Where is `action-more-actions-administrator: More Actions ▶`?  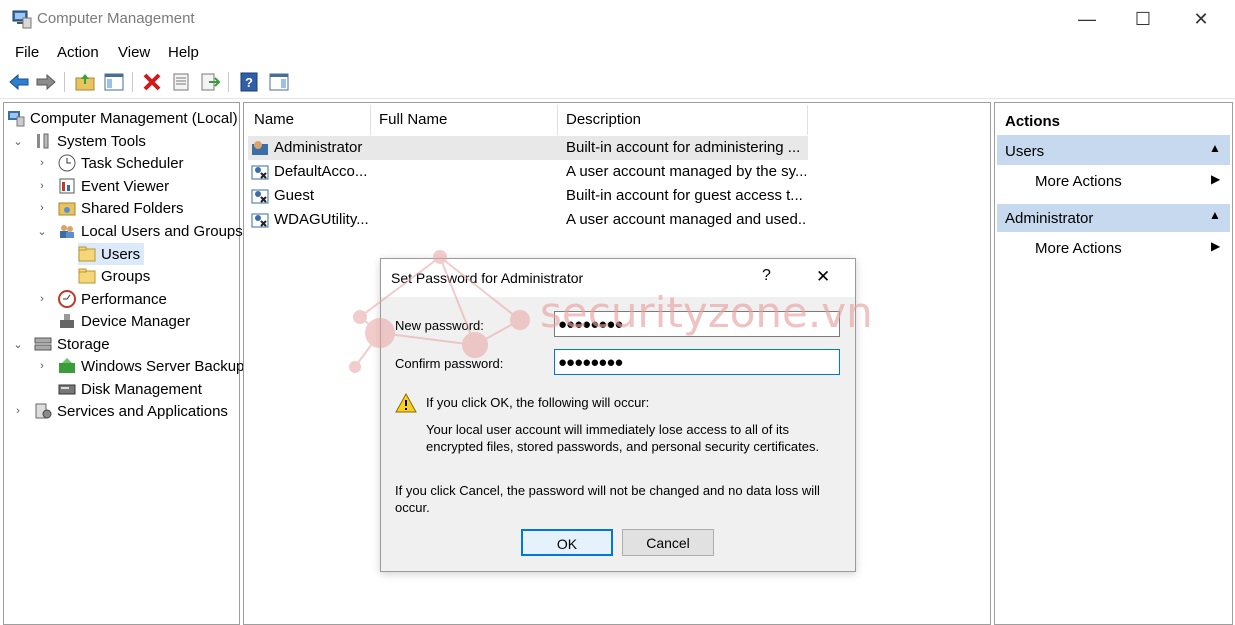
action-more-actions-administrator: More Actions ▶ is located at coordinates (1111, 248).